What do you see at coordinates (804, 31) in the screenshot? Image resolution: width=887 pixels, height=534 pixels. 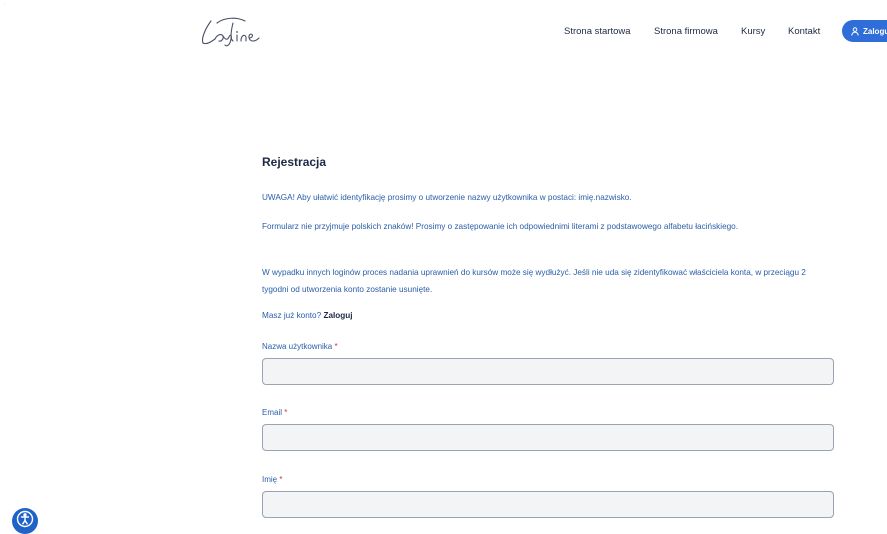 I see `nav-link-contact: Kontakt` at bounding box center [804, 31].